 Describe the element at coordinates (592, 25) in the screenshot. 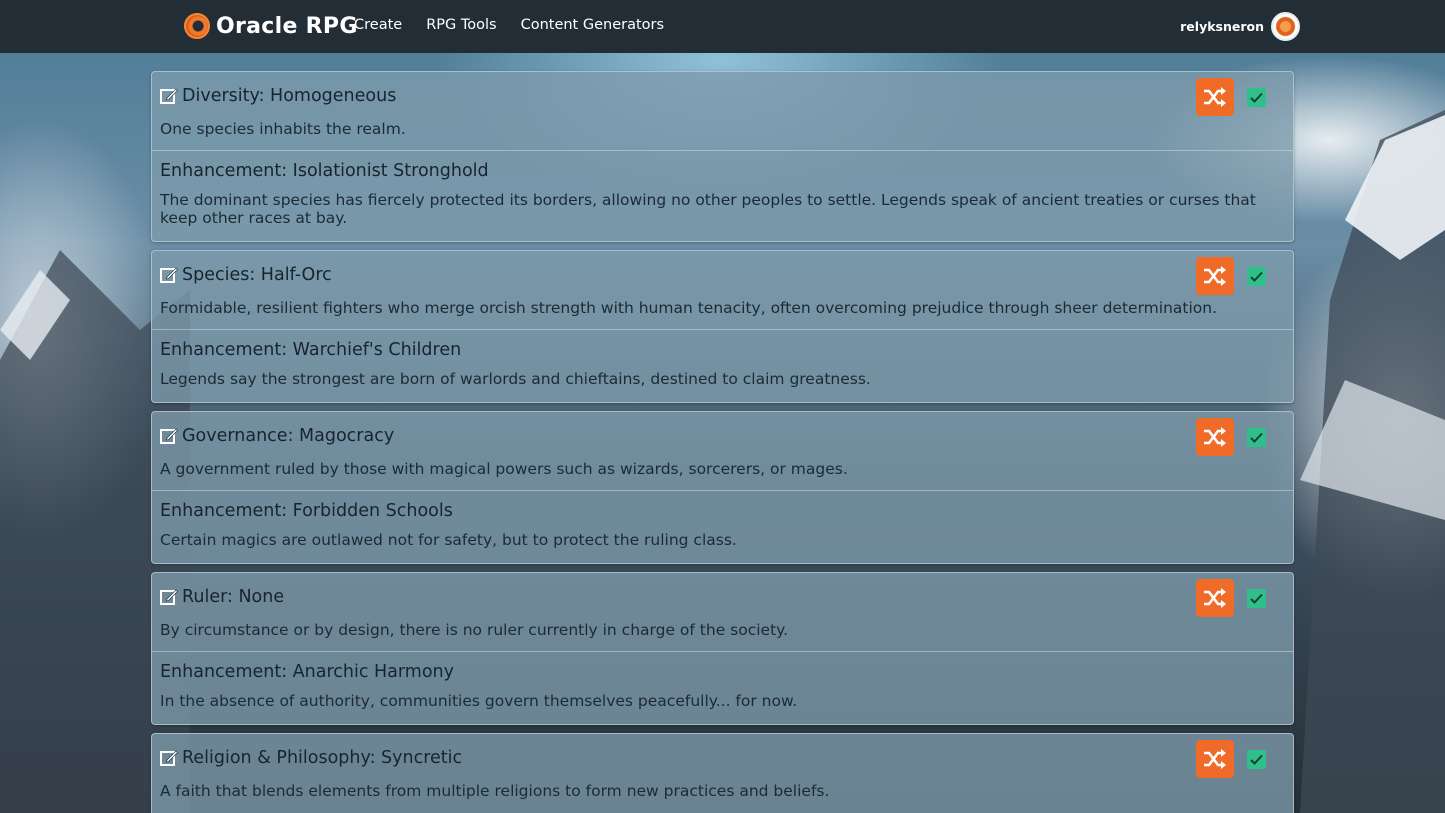

I see `nav-content-generators: Content Generators` at that location.